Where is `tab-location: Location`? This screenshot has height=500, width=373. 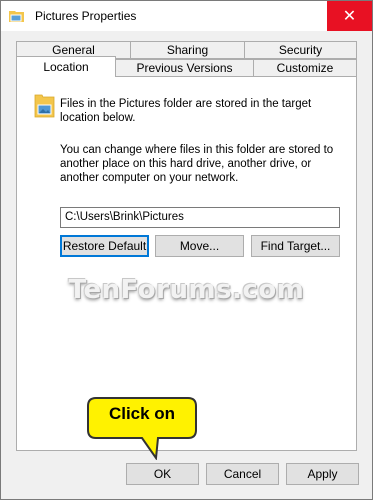
tab-location: Location is located at coordinates (66, 66).